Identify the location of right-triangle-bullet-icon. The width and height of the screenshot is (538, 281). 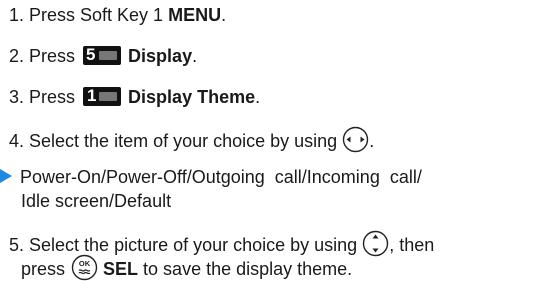
(6, 176).